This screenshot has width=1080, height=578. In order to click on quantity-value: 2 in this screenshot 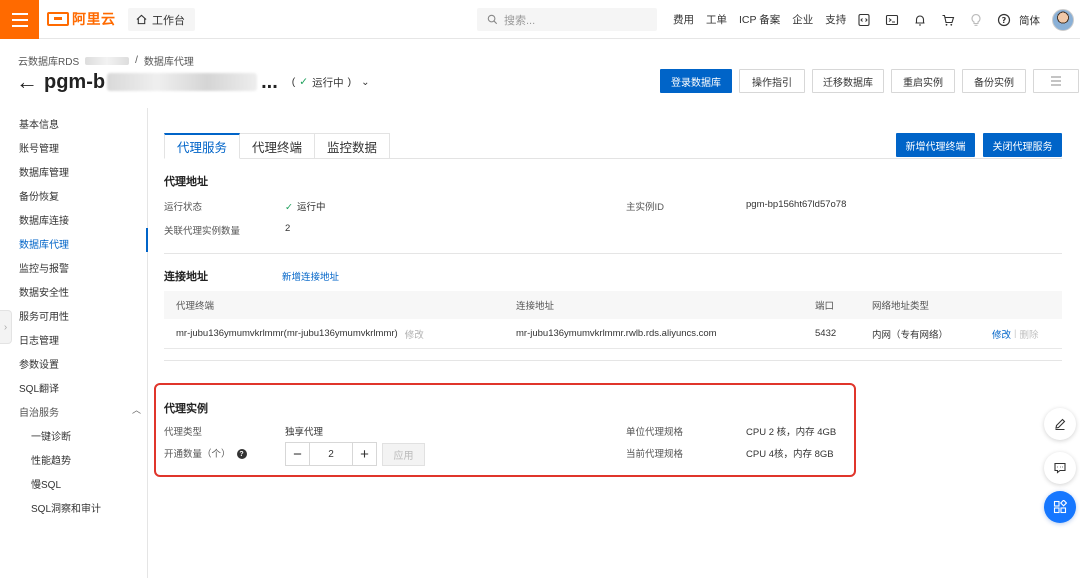, I will do `click(331, 454)`.